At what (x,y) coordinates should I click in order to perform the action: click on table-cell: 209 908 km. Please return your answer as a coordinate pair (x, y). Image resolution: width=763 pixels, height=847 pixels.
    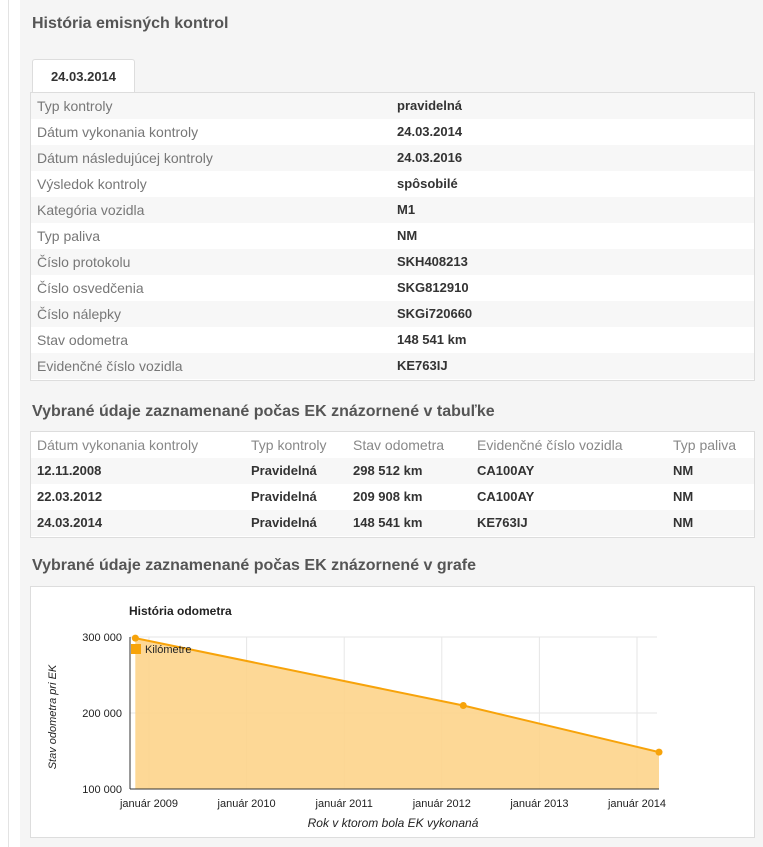
    Looking at the image, I should click on (388, 496).